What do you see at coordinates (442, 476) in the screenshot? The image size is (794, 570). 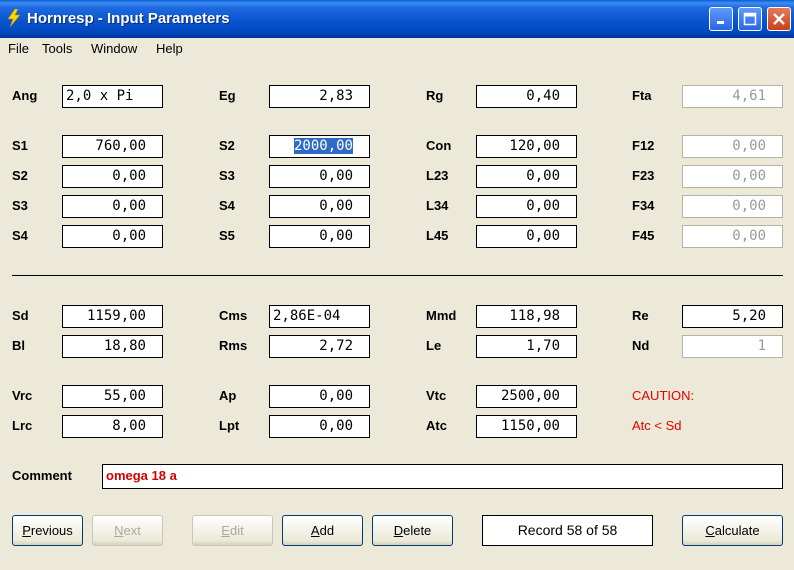 I see `comment-field: omega 18 a` at bounding box center [442, 476].